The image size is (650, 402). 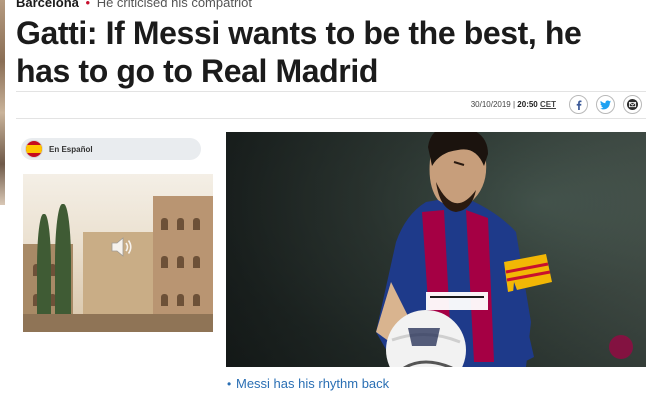 What do you see at coordinates (47, 5) in the screenshot?
I see `section-link: Barcelona` at bounding box center [47, 5].